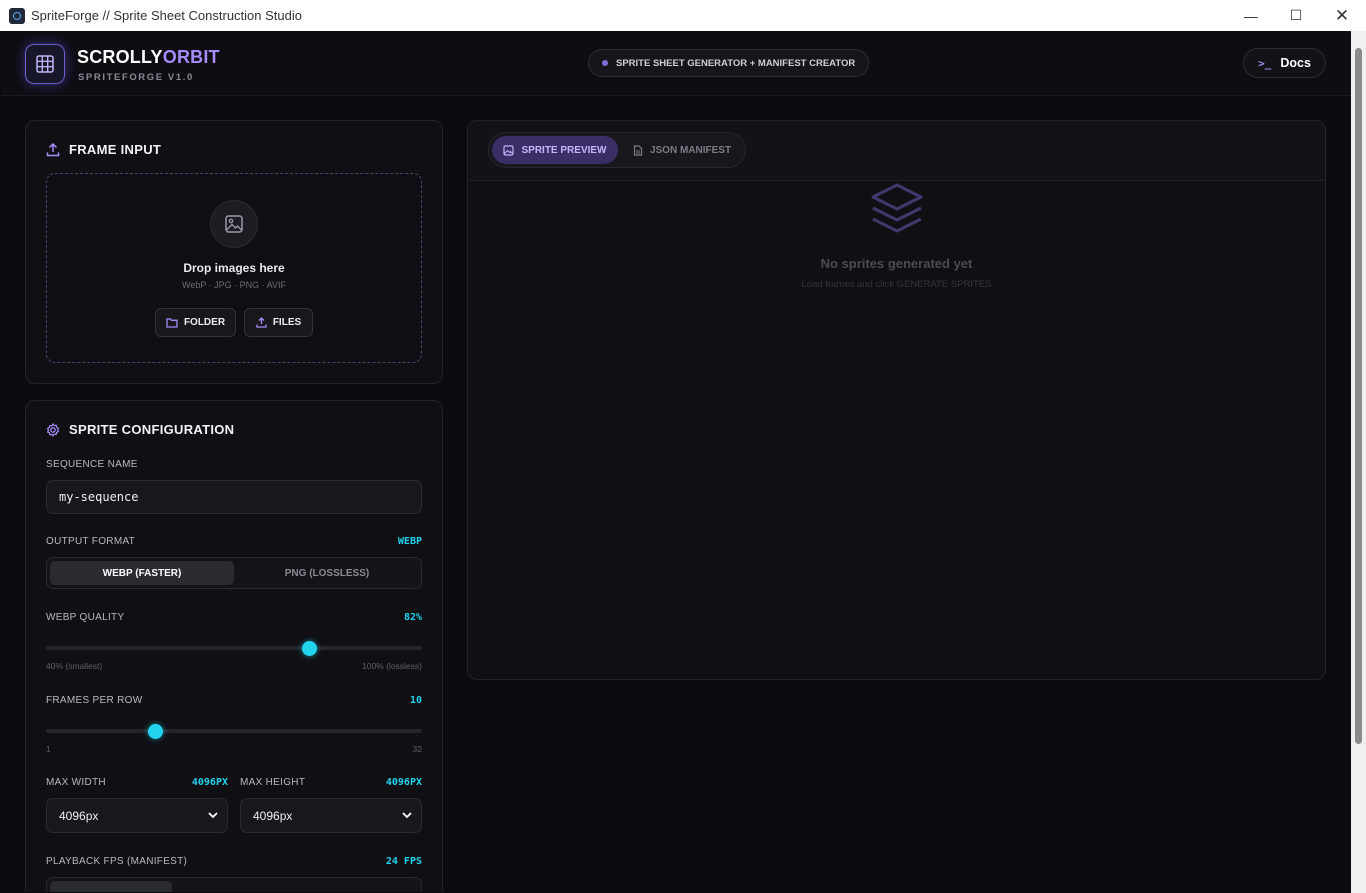 Image resolution: width=1366 pixels, height=893 pixels. I want to click on file-icon, so click(638, 150).